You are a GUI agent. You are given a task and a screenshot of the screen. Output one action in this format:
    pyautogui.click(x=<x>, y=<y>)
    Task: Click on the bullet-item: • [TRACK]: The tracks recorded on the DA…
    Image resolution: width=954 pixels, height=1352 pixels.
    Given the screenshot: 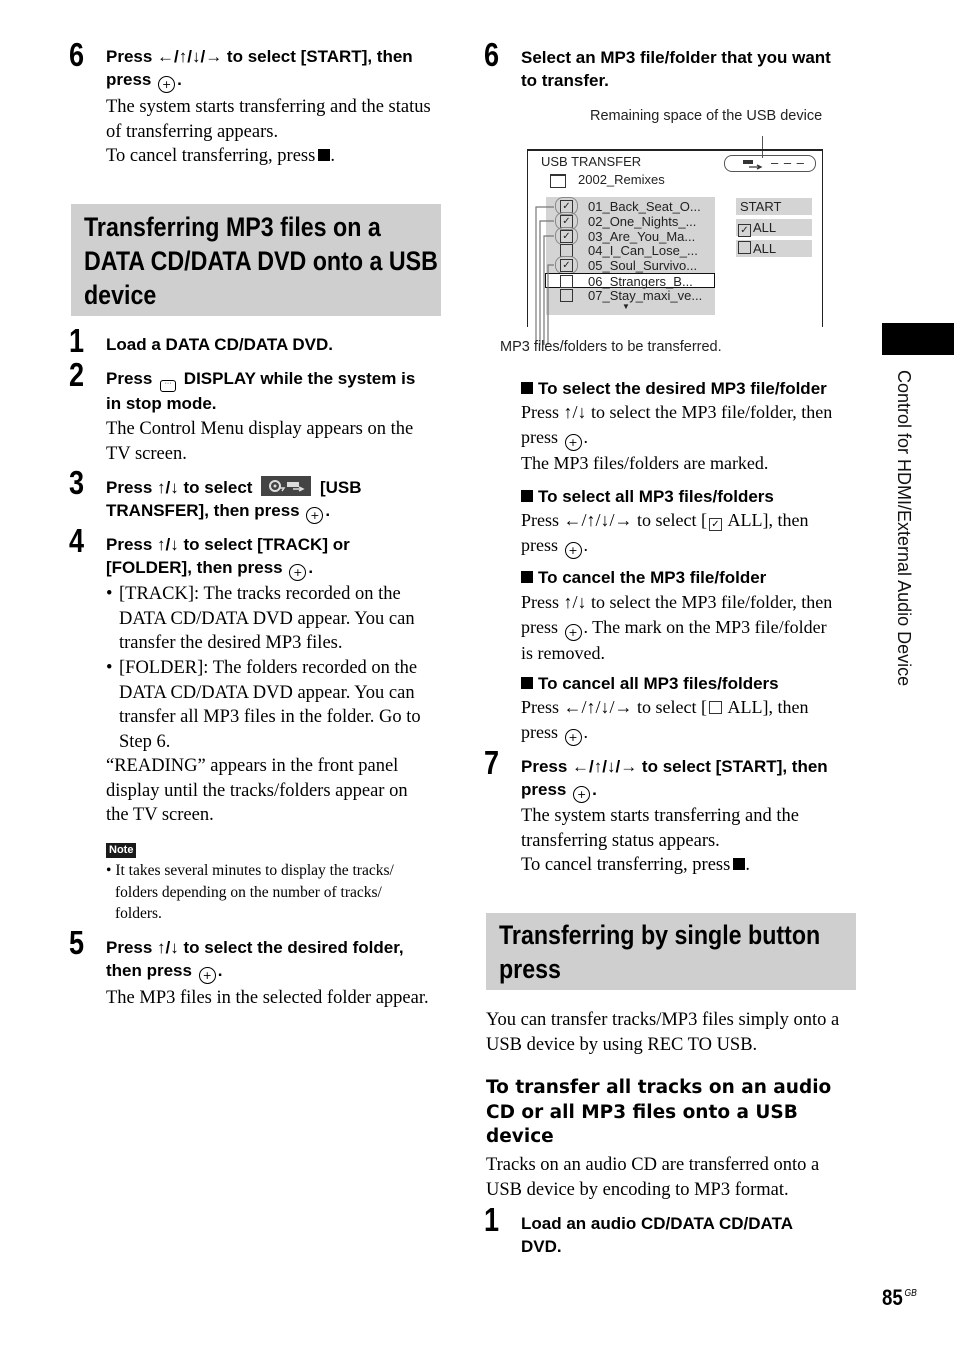 What is the action you would take?
    pyautogui.click(x=260, y=617)
    